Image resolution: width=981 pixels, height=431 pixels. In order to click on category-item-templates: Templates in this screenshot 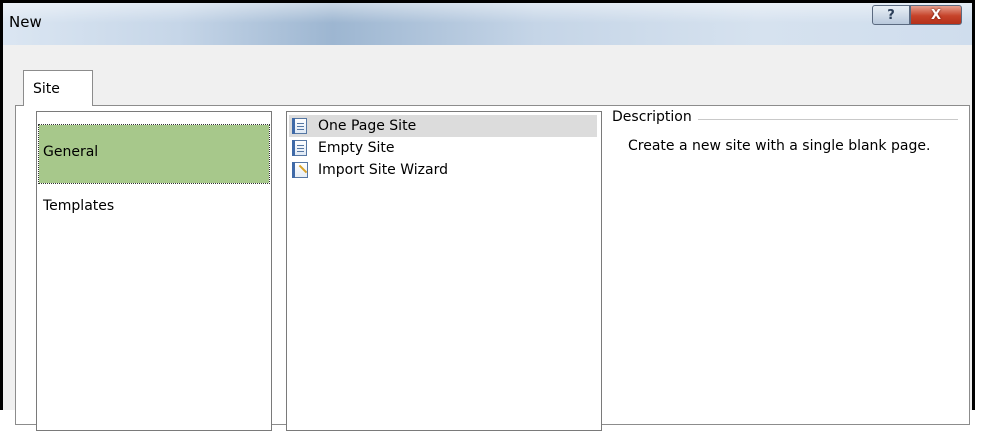, I will do `click(154, 213)`.